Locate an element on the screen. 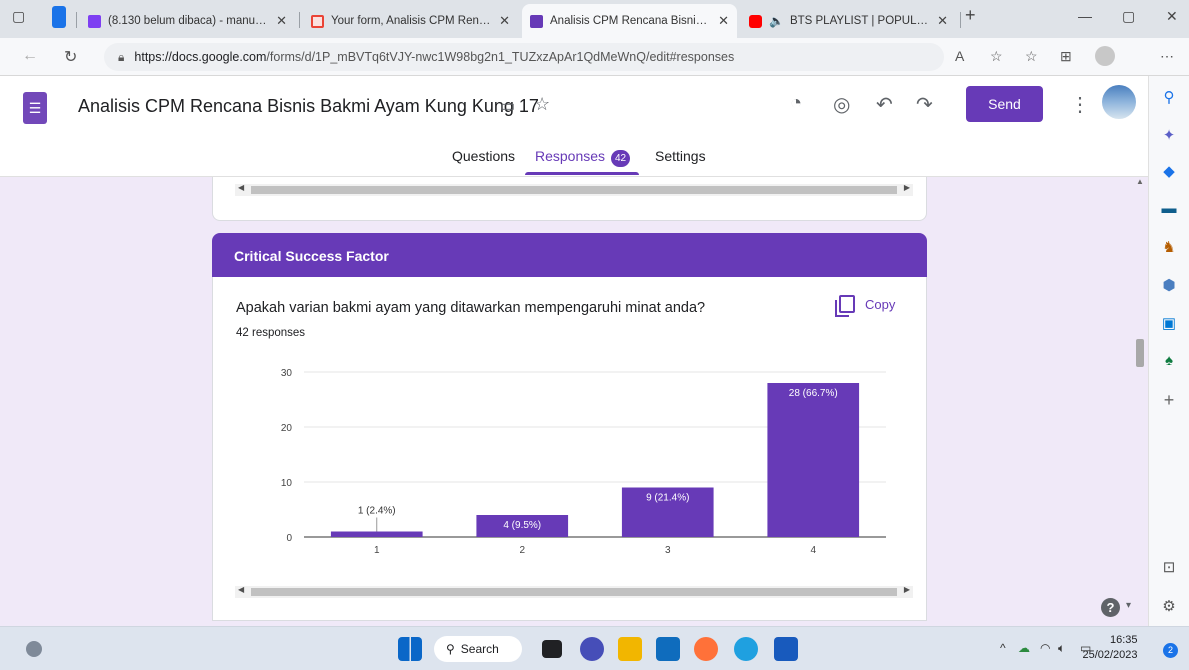 The width and height of the screenshot is (1189, 670). outlook-icon: ▣ is located at coordinates (1169, 323).